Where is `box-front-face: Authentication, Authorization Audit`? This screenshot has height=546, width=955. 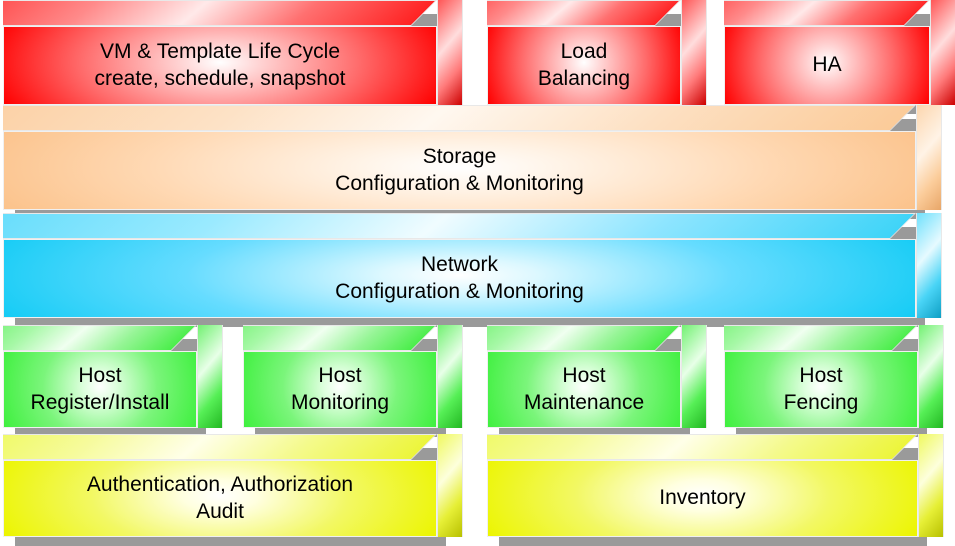 box-front-face: Authentication, Authorization Audit is located at coordinates (220, 498).